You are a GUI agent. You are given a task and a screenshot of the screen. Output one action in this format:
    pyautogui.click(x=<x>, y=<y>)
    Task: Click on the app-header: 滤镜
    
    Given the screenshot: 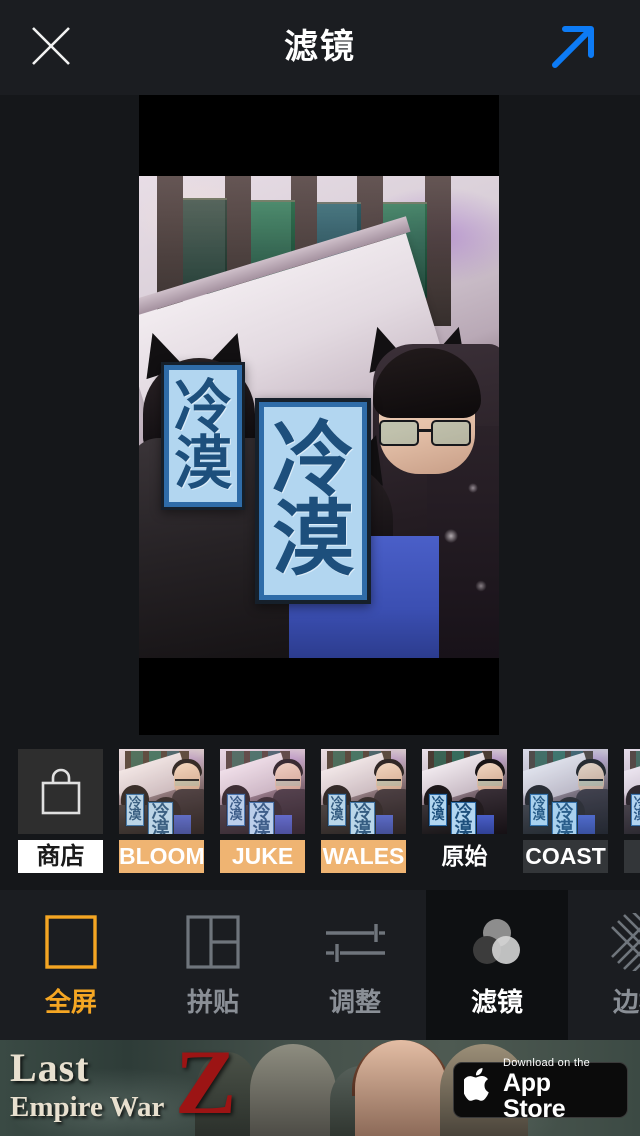 What is the action you would take?
    pyautogui.click(x=320, y=47)
    